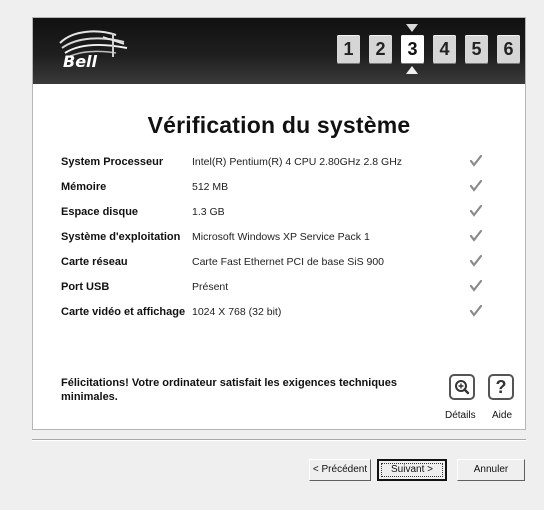 The width and height of the screenshot is (544, 510). Describe the element at coordinates (412, 470) in the screenshot. I see `next-button: Suivant >` at that location.